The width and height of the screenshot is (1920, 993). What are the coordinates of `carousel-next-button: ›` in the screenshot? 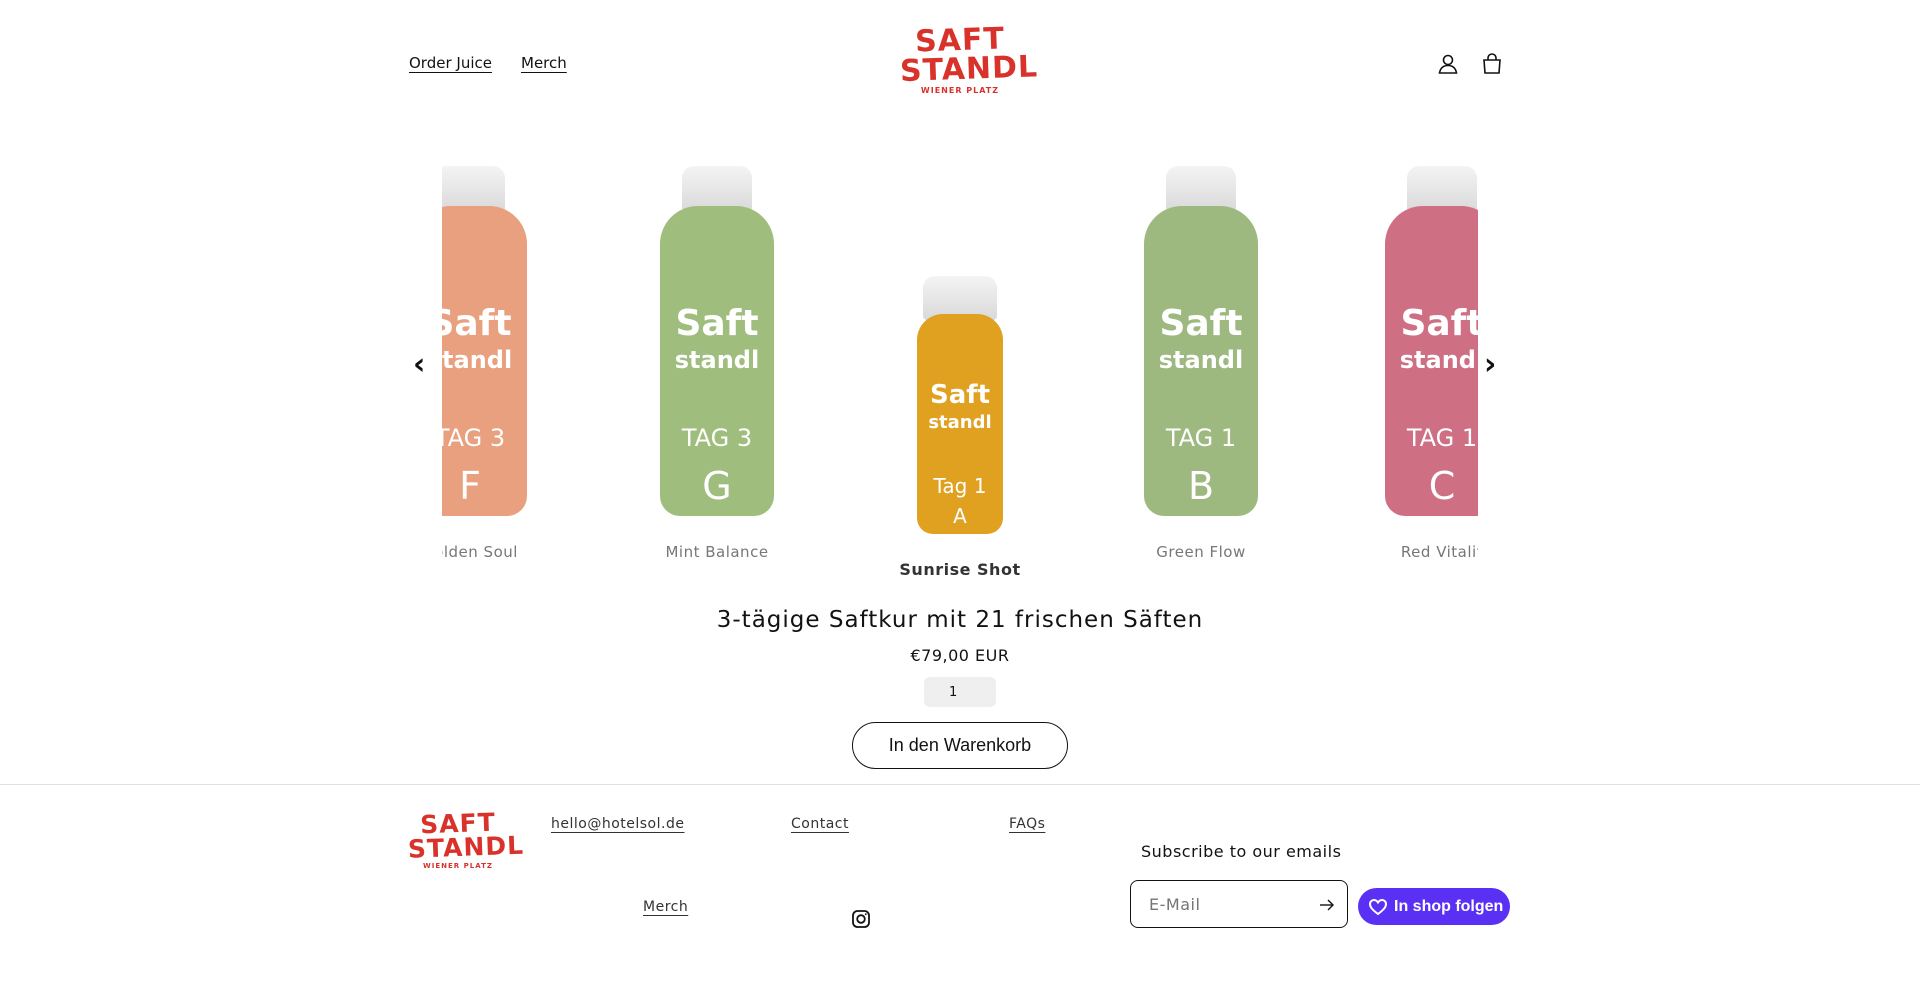 It's located at (1490, 365).